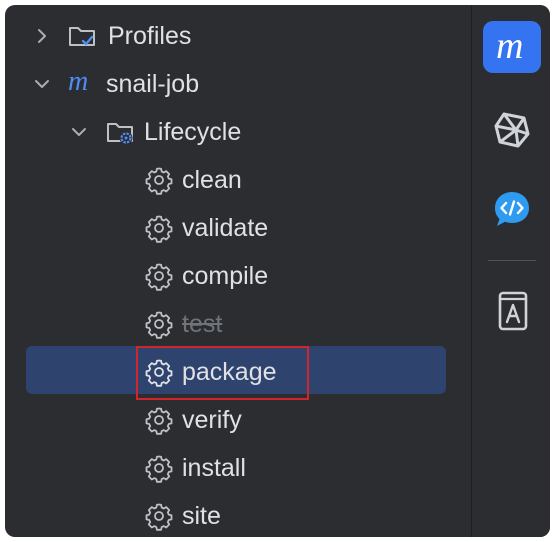 This screenshot has height=542, width=556. What do you see at coordinates (225, 227) in the screenshot?
I see `phase-label: validate` at bounding box center [225, 227].